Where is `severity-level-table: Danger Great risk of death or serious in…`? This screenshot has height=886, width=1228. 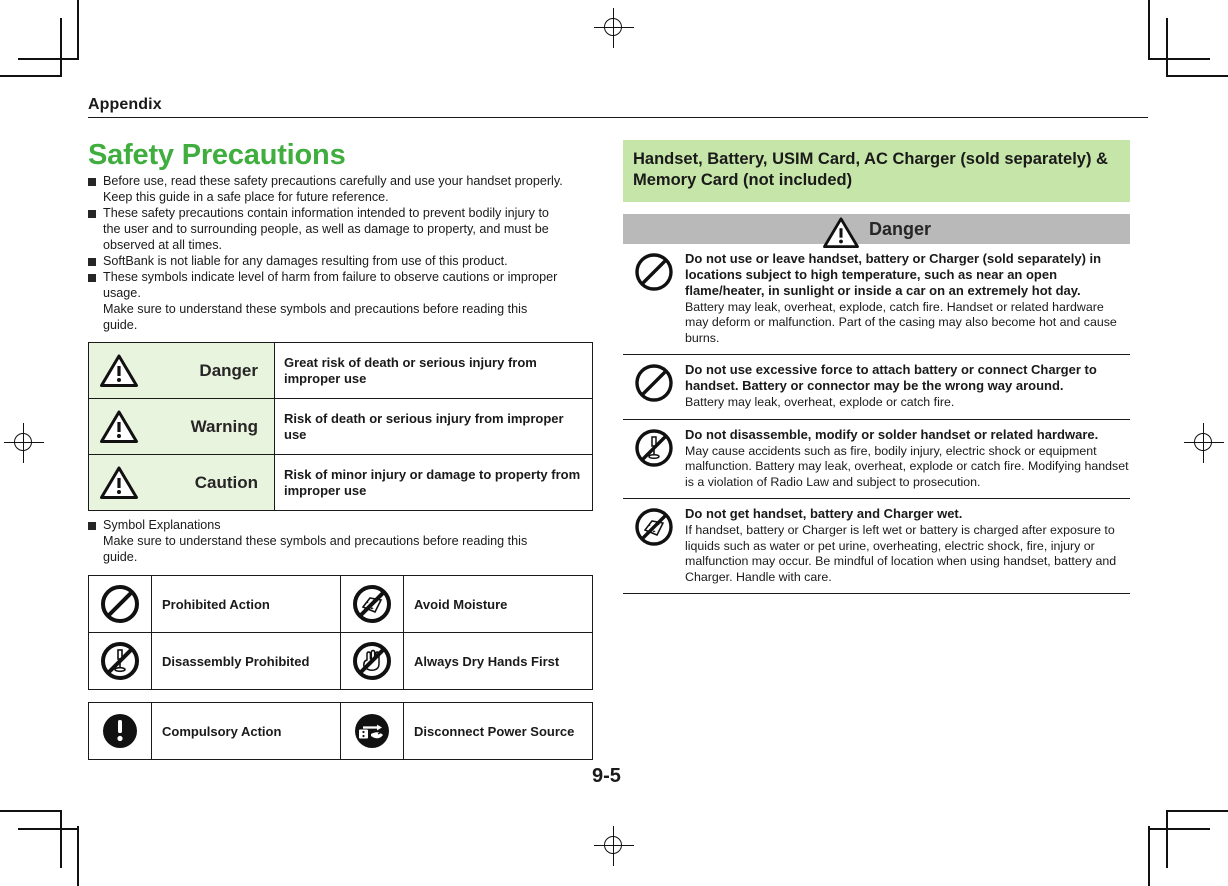
severity-level-table: Danger Great risk of death or serious in… is located at coordinates (340, 427).